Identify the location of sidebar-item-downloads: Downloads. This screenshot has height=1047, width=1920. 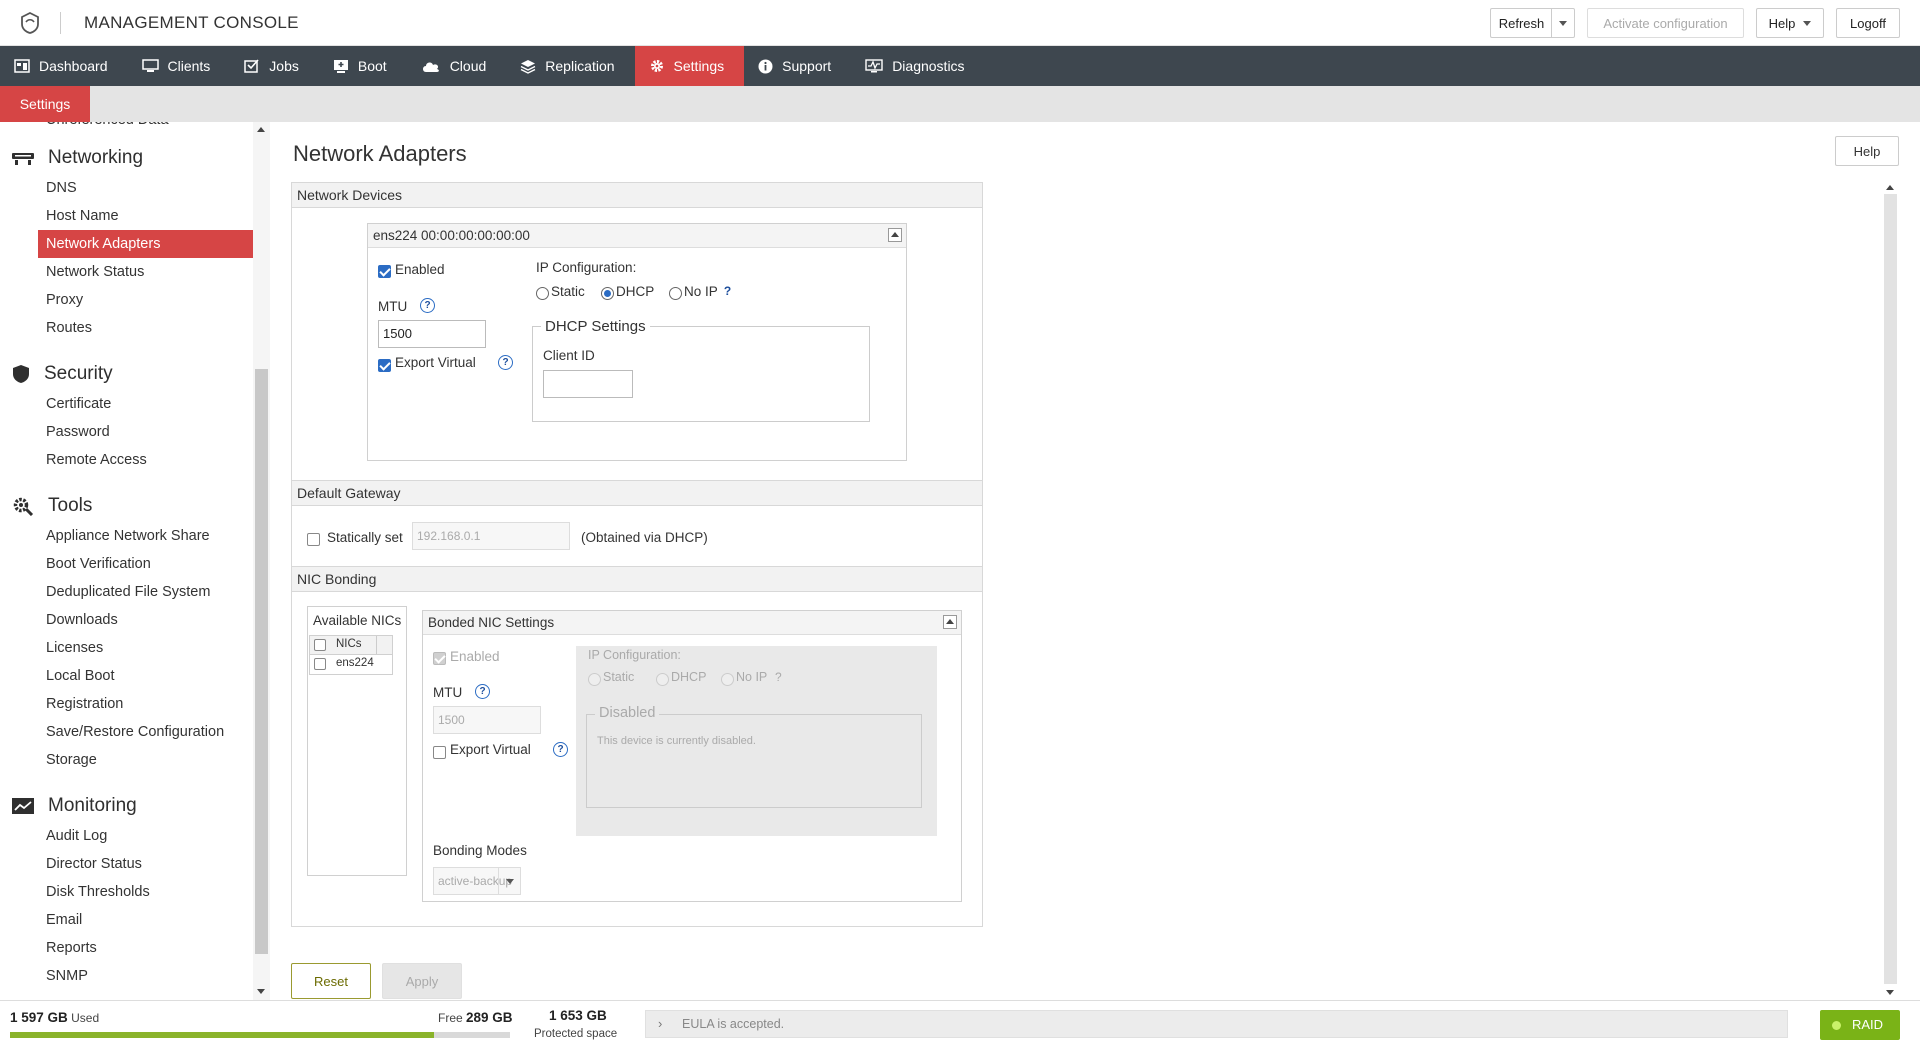
(127, 620).